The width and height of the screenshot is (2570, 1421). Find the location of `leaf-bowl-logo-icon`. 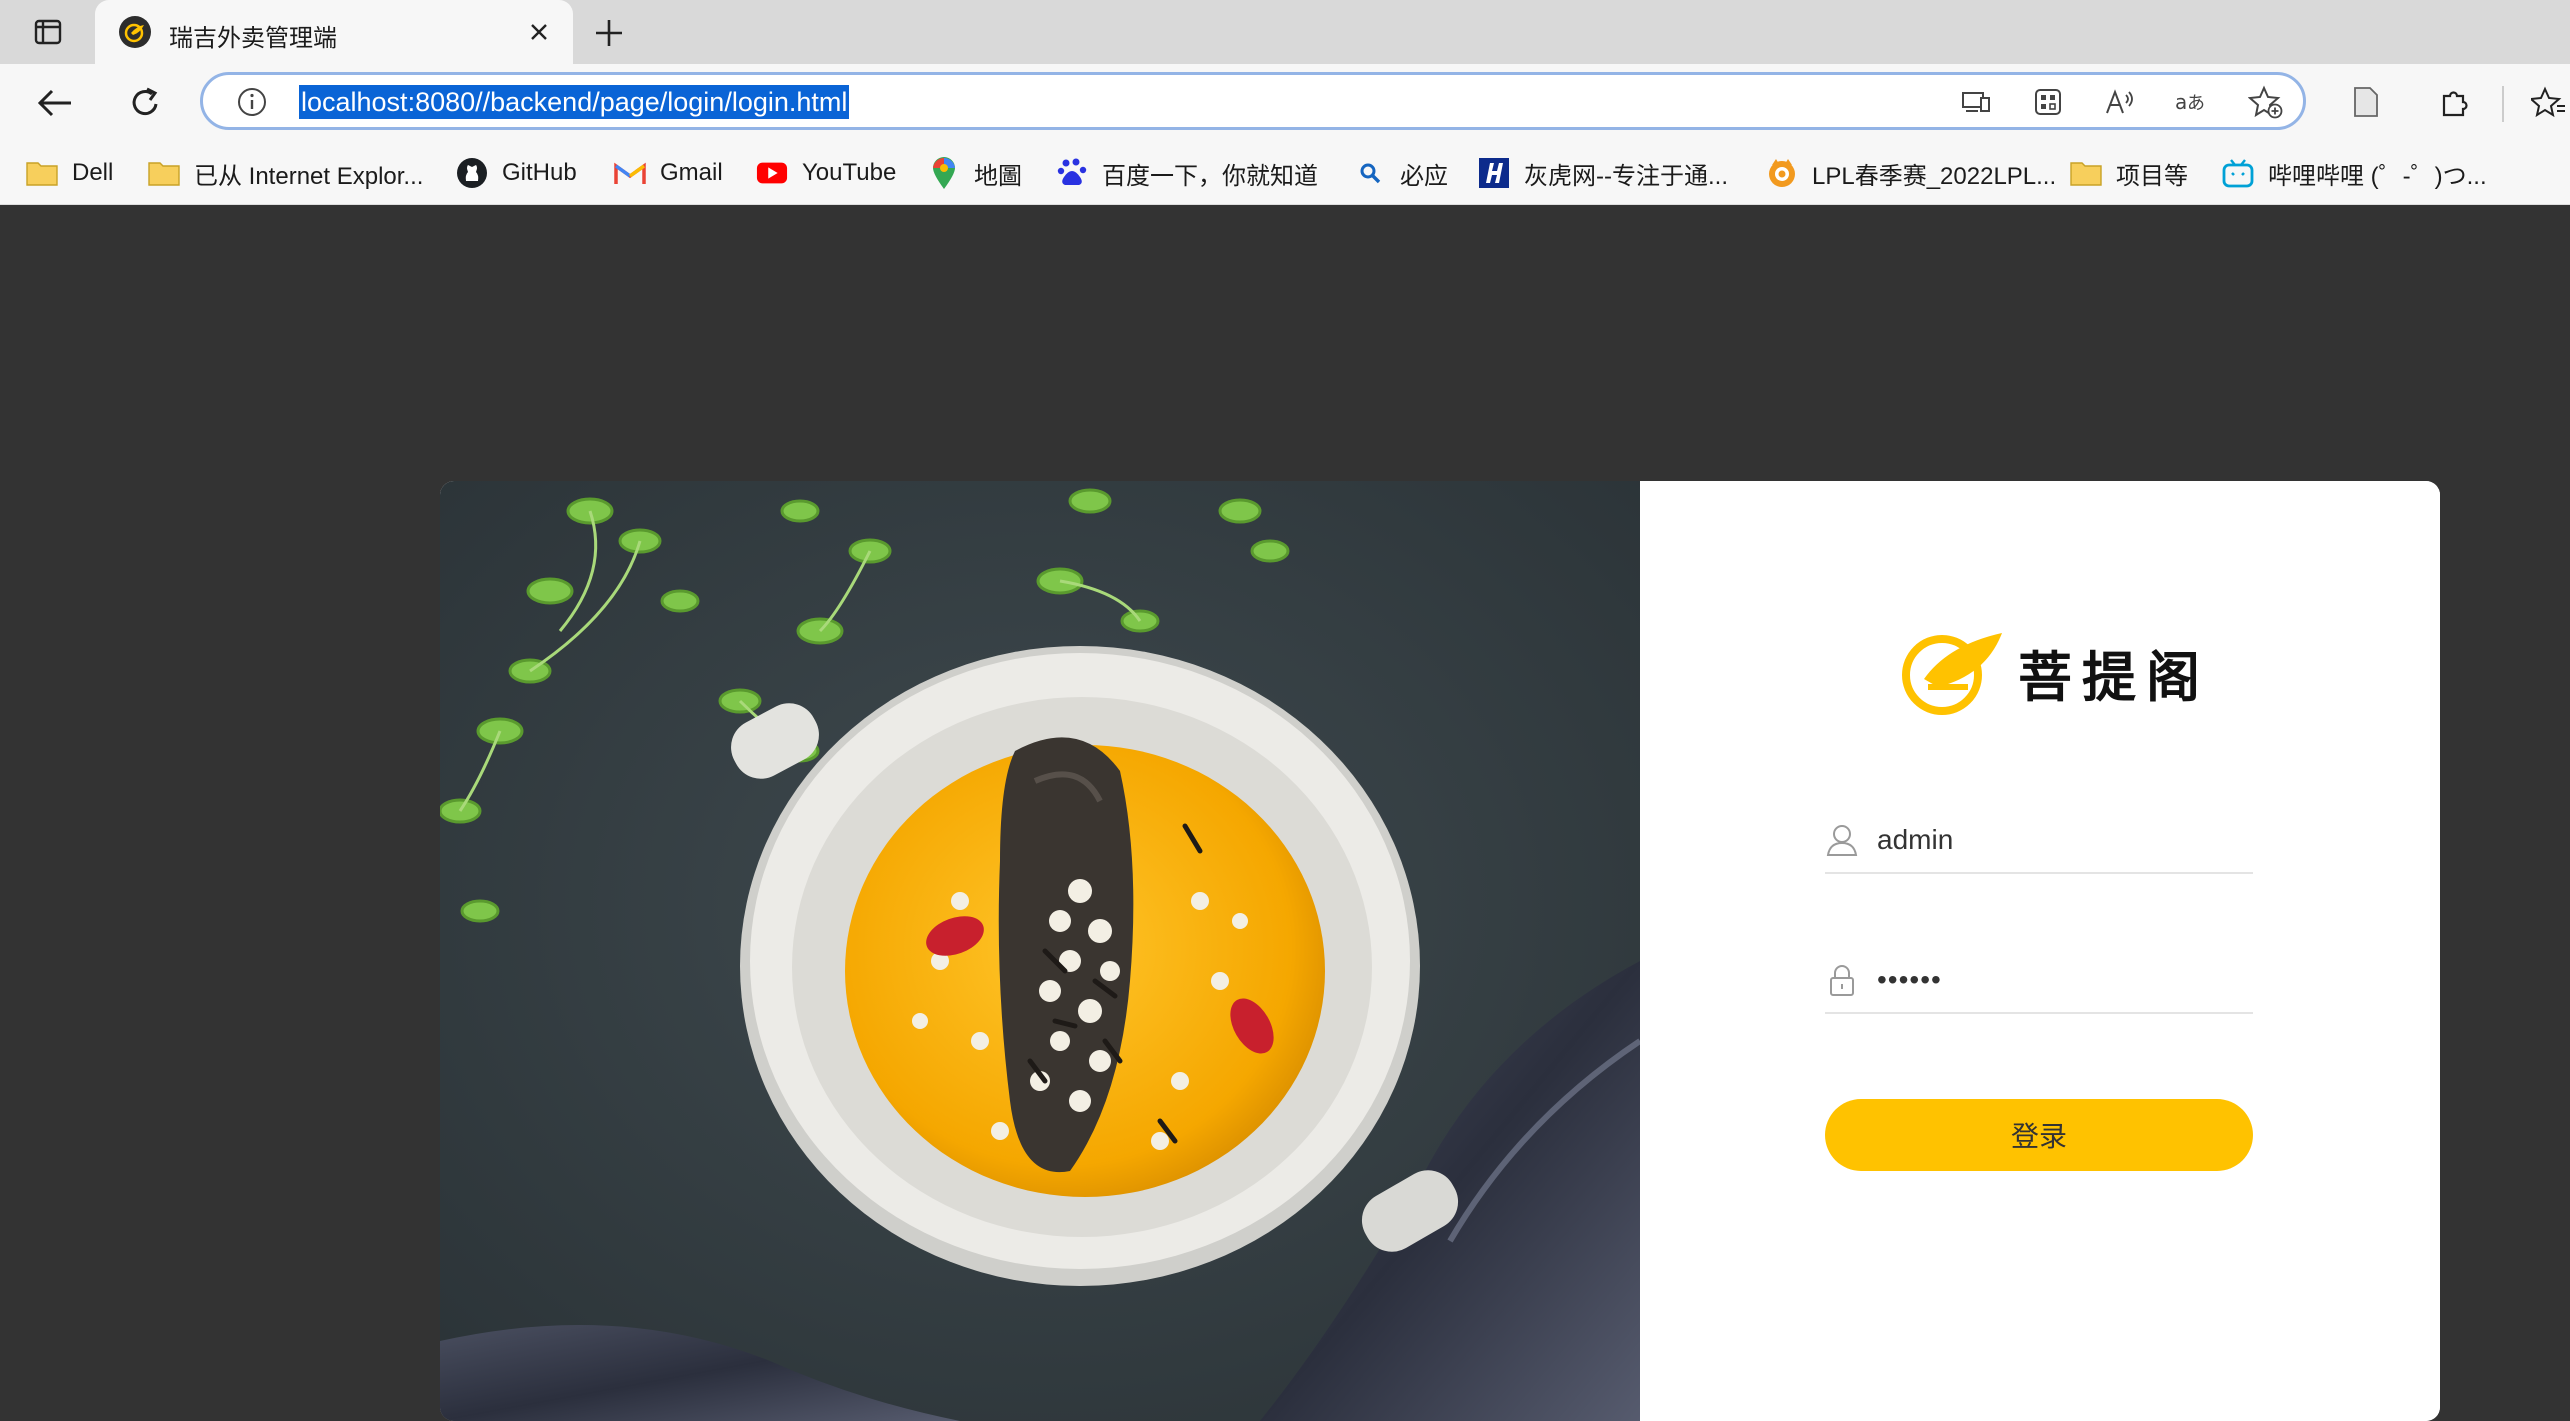

leaf-bowl-logo-icon is located at coordinates (1953, 672).